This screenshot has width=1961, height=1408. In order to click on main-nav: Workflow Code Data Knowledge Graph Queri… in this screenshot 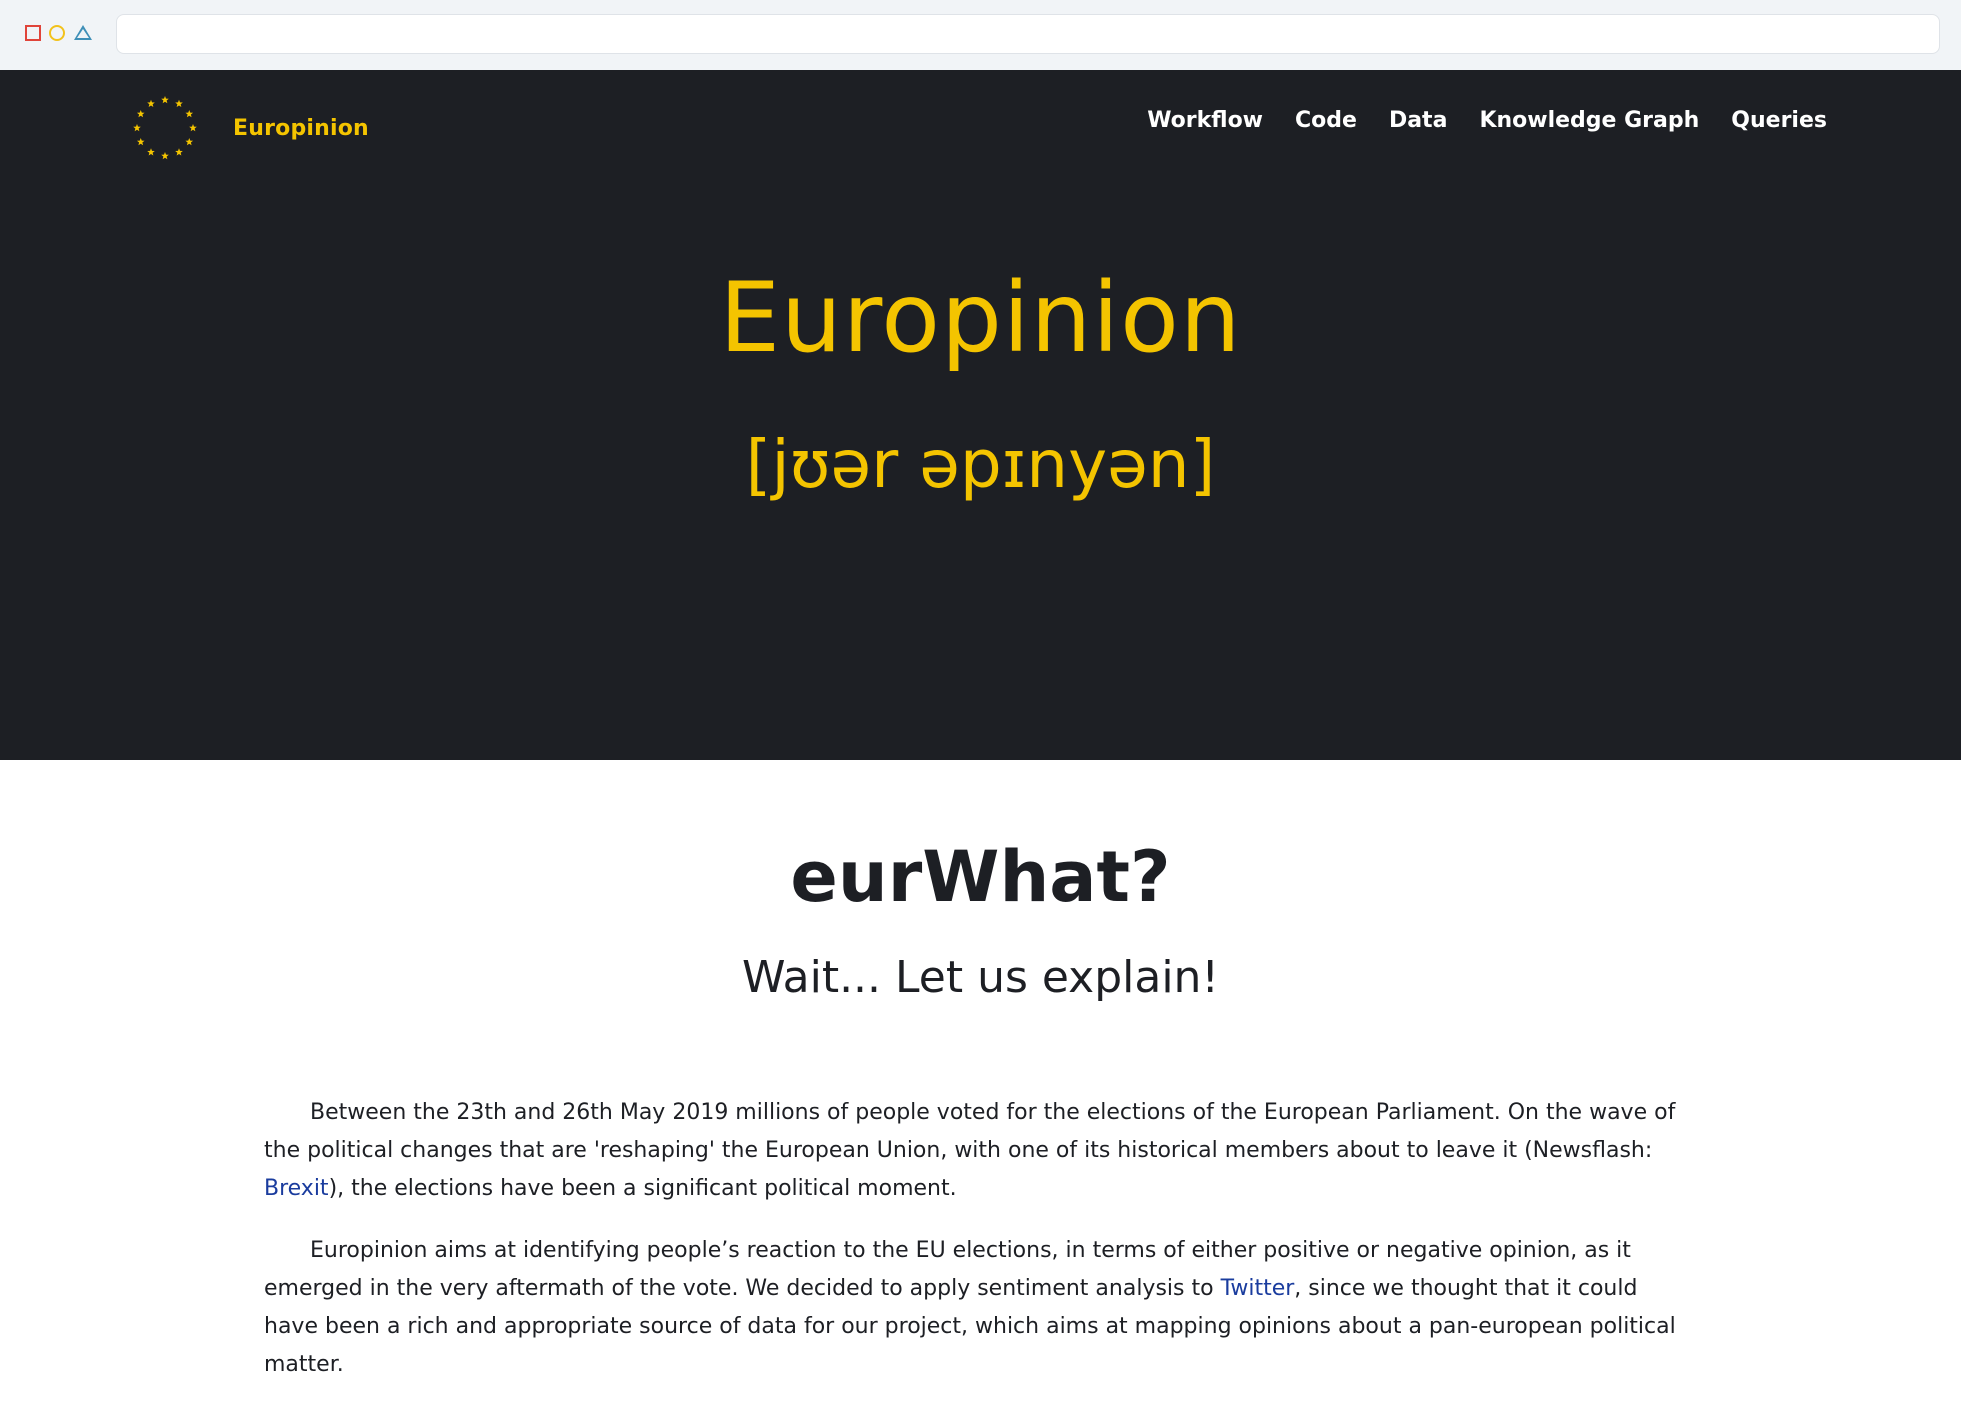, I will do `click(1487, 120)`.